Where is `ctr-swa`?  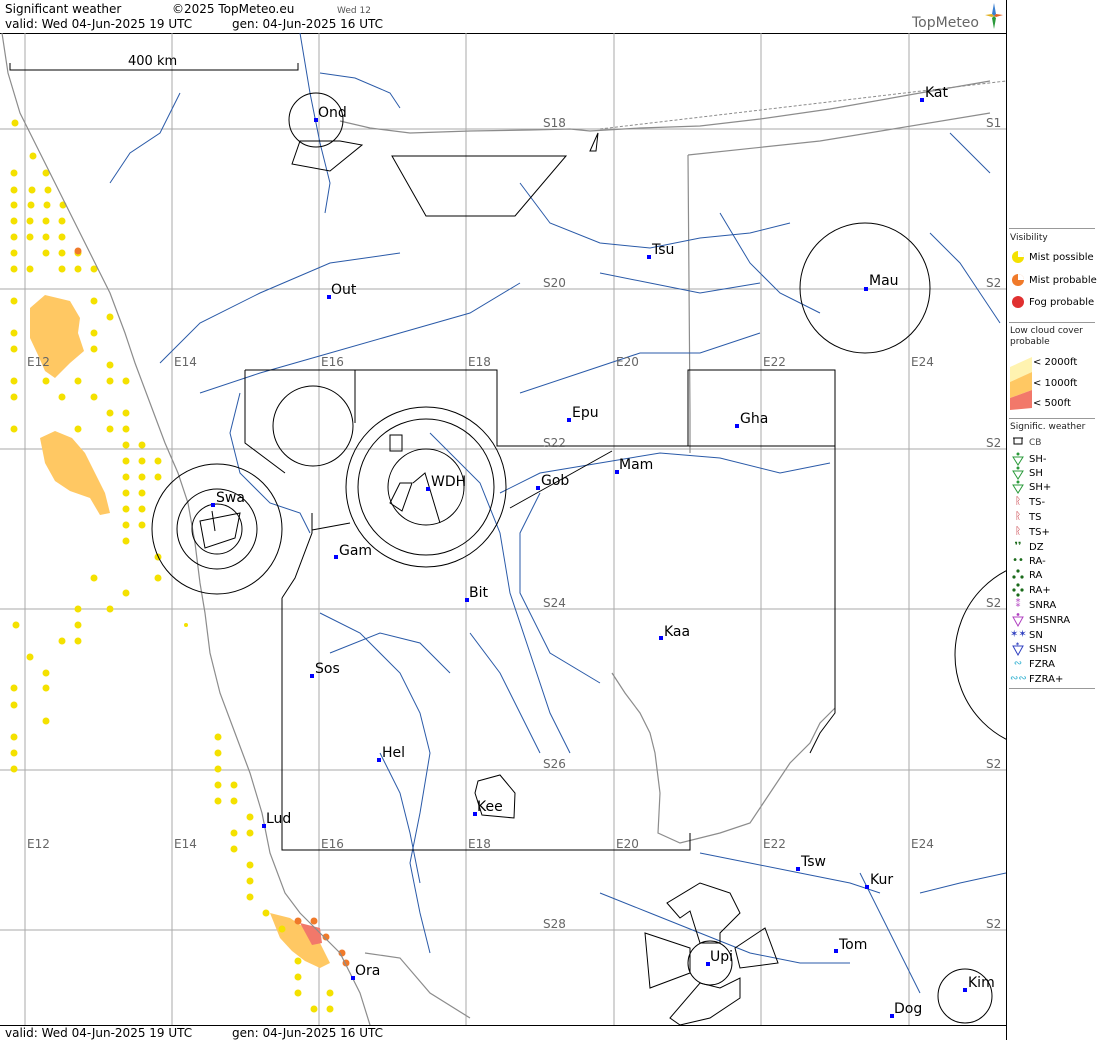
ctr-swa is located at coordinates (217, 529).